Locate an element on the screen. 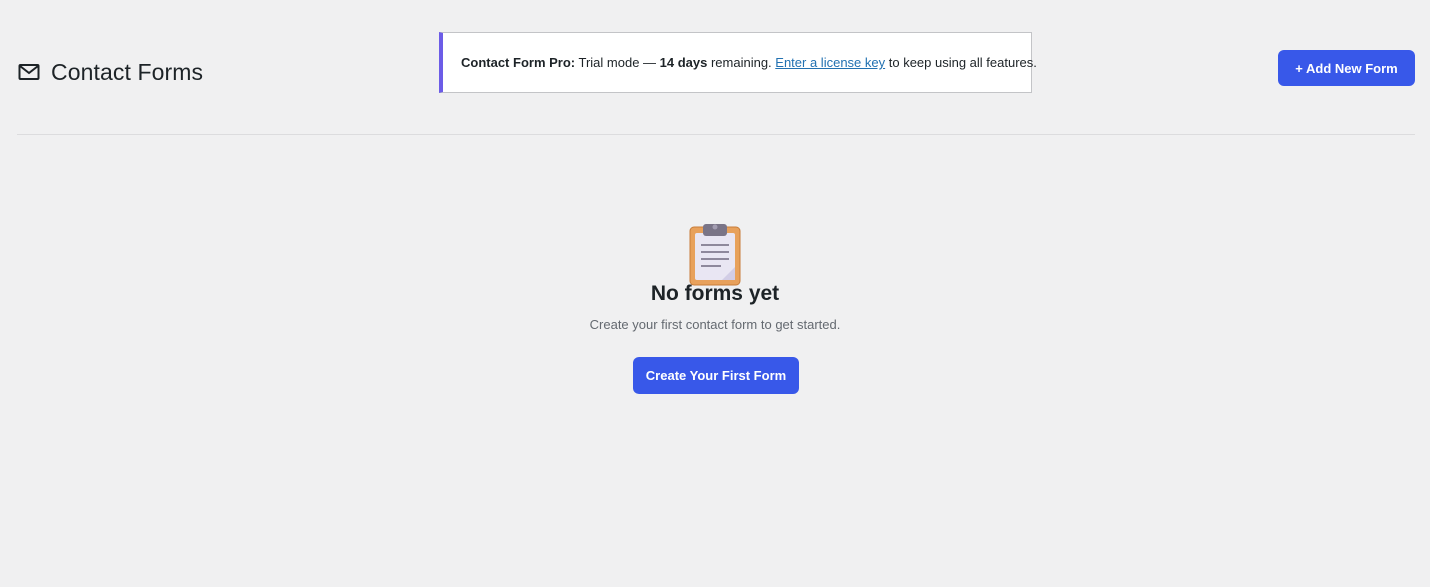 This screenshot has width=1430, height=587. add-new-form-button: + Add New Form is located at coordinates (1346, 68).